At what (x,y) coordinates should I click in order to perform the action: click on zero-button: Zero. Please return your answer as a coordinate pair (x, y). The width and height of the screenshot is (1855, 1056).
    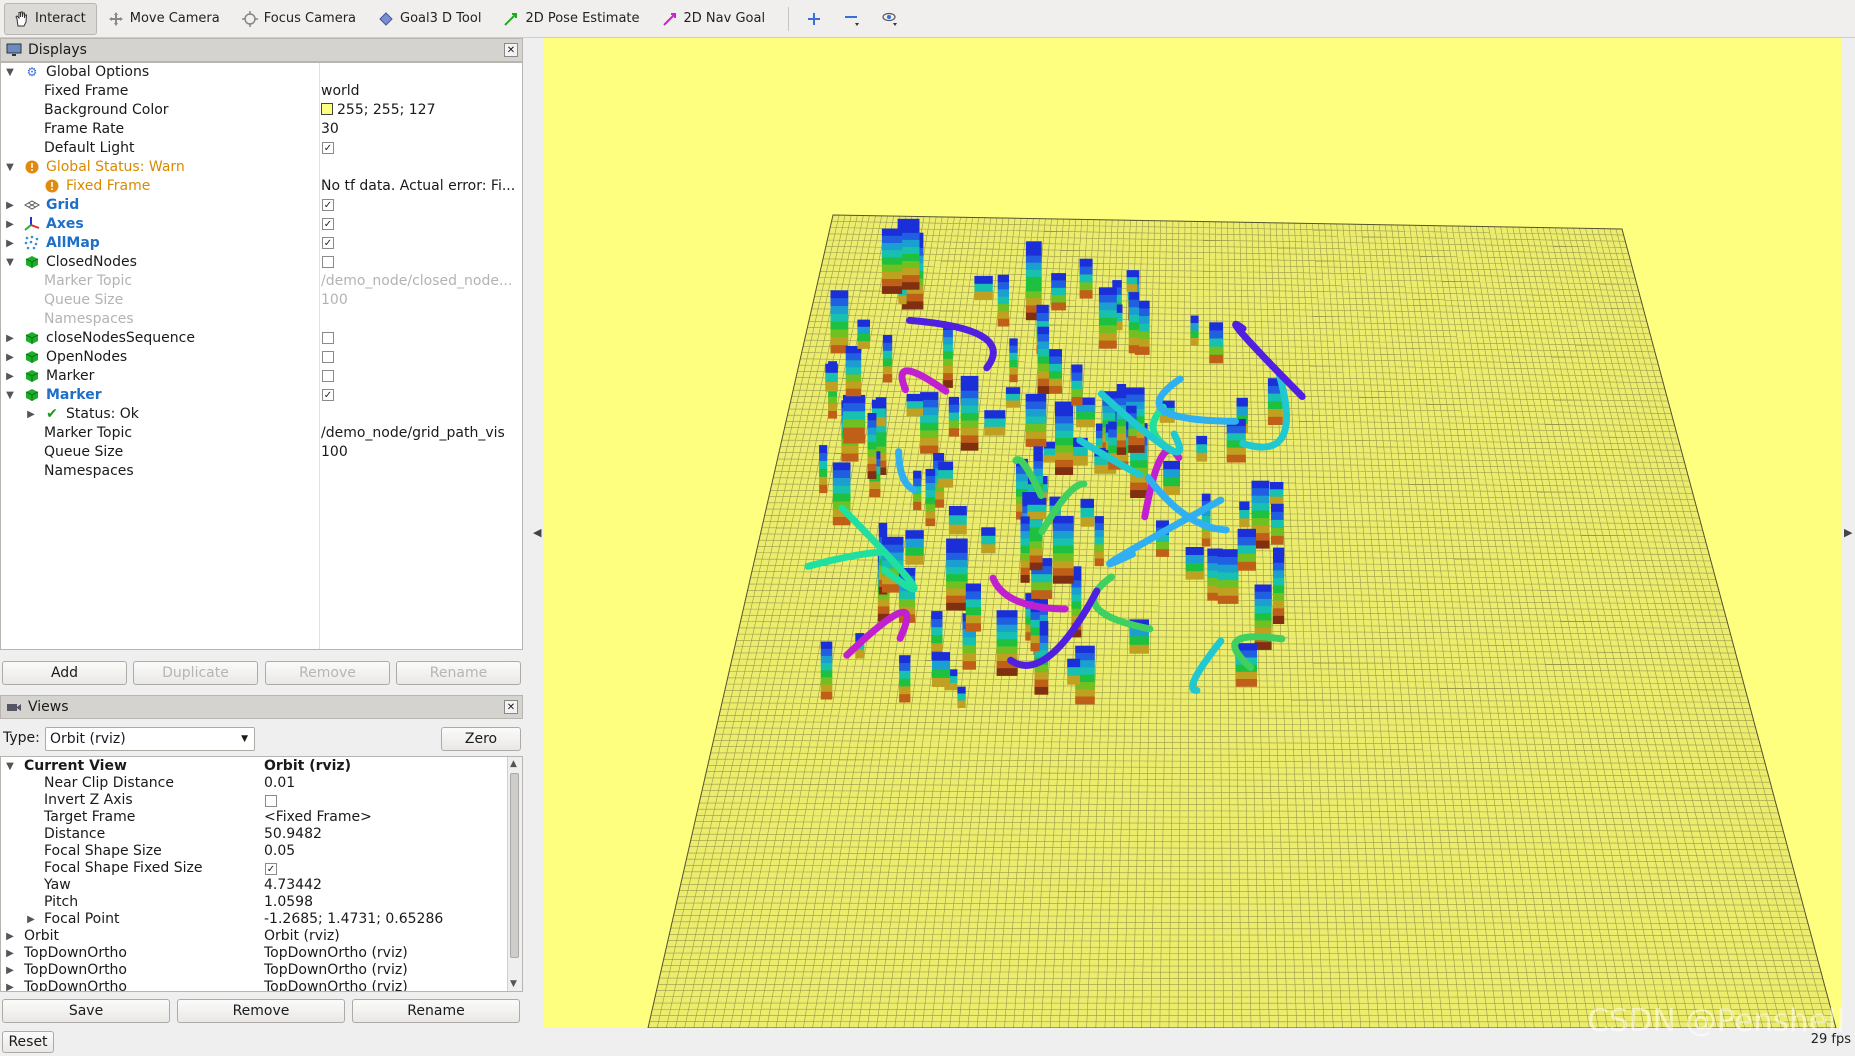
    Looking at the image, I should click on (481, 739).